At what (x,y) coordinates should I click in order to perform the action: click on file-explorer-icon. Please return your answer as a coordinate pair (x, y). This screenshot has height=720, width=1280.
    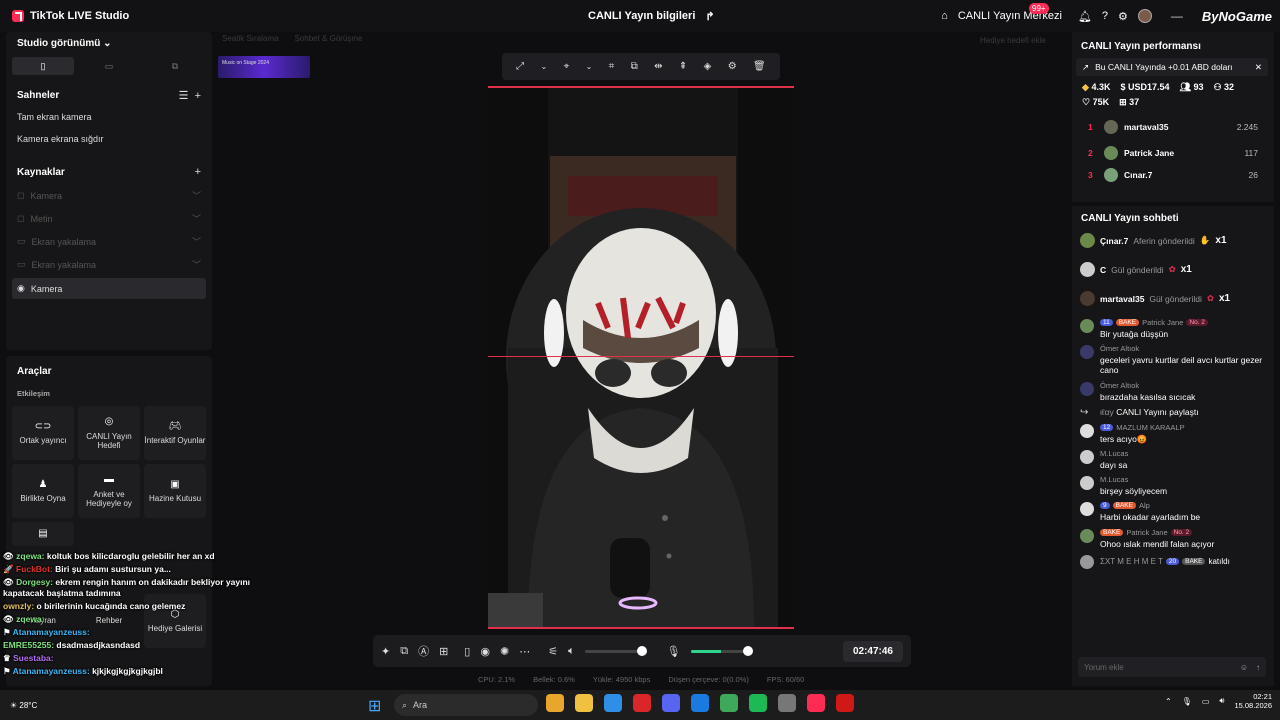
    Looking at the image, I should click on (584, 703).